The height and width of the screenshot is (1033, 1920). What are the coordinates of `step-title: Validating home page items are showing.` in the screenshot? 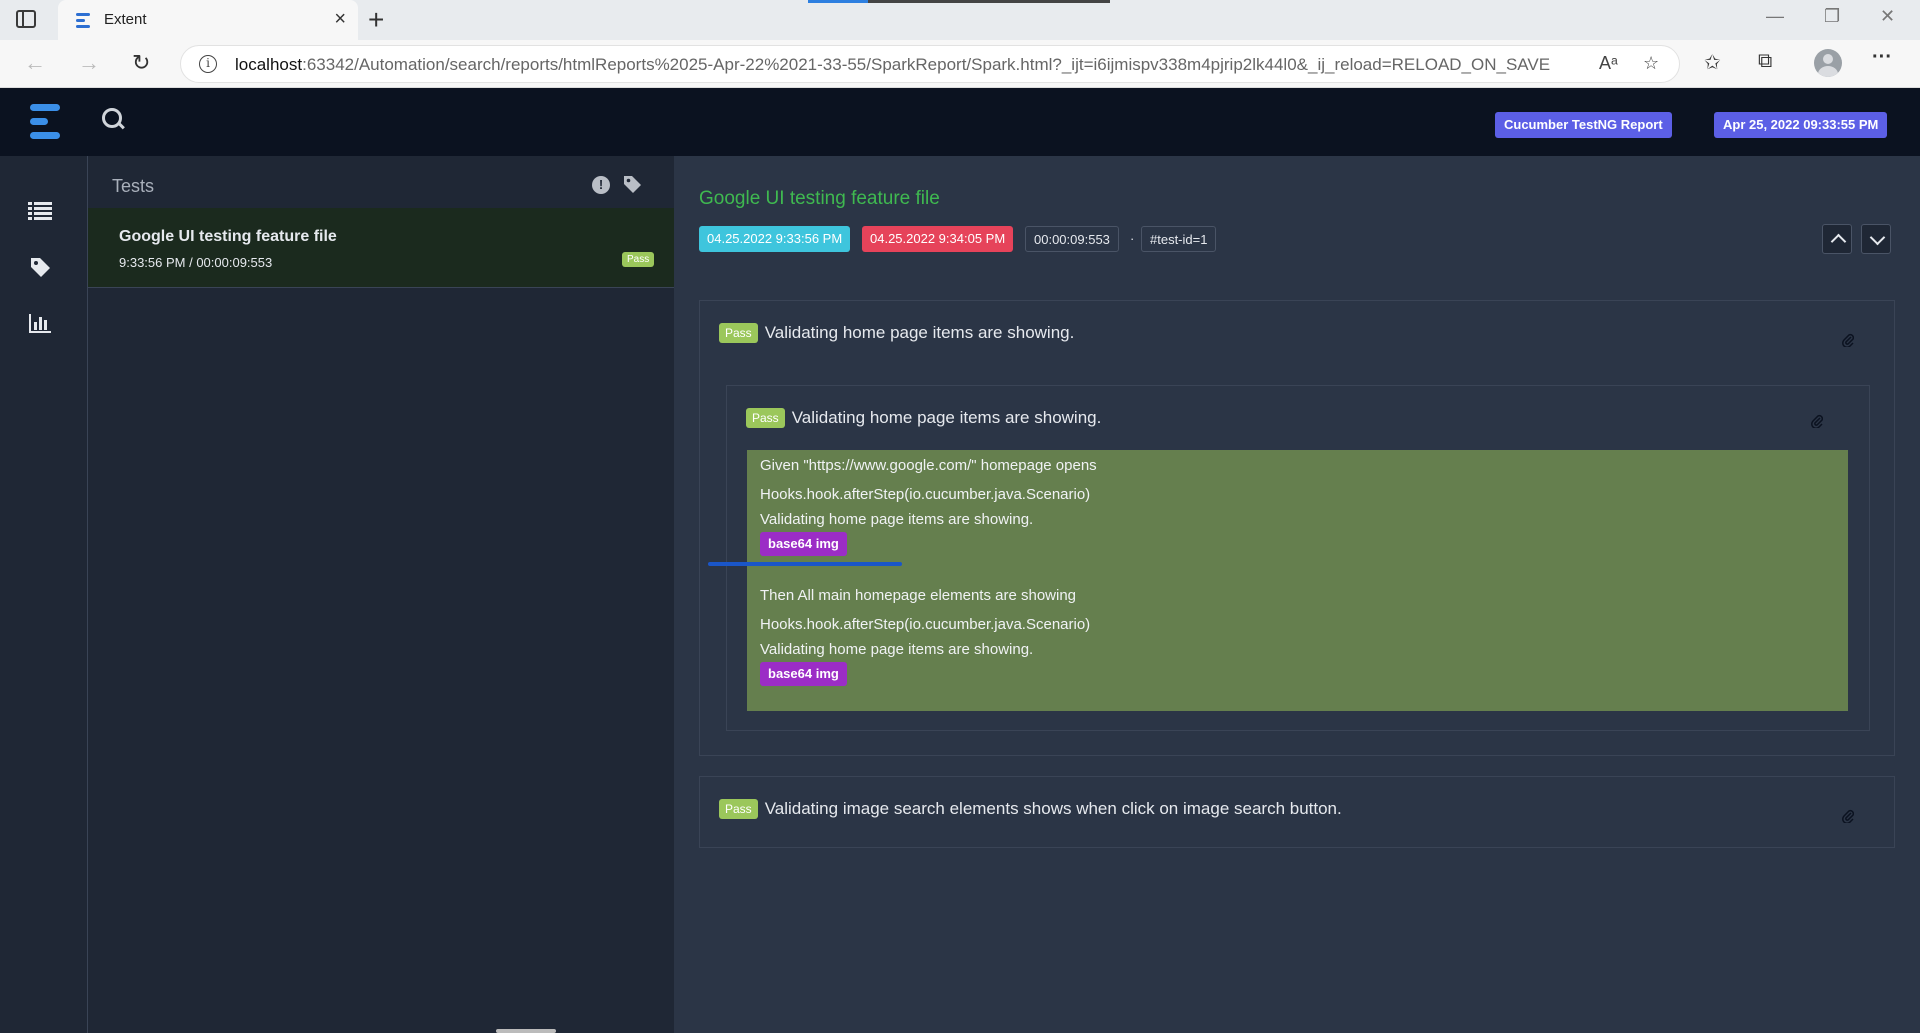 It's located at (946, 417).